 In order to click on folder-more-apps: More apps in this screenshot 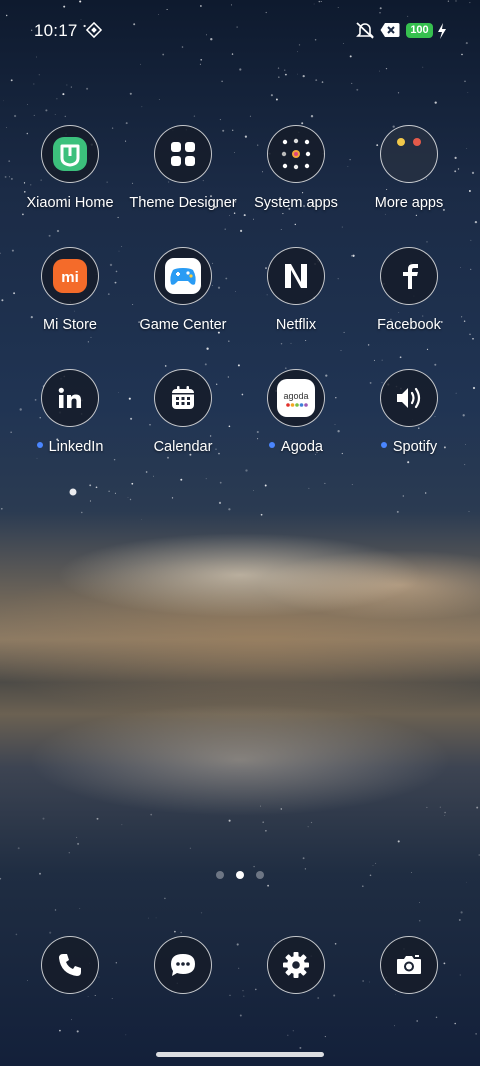, I will do `click(409, 168)`.